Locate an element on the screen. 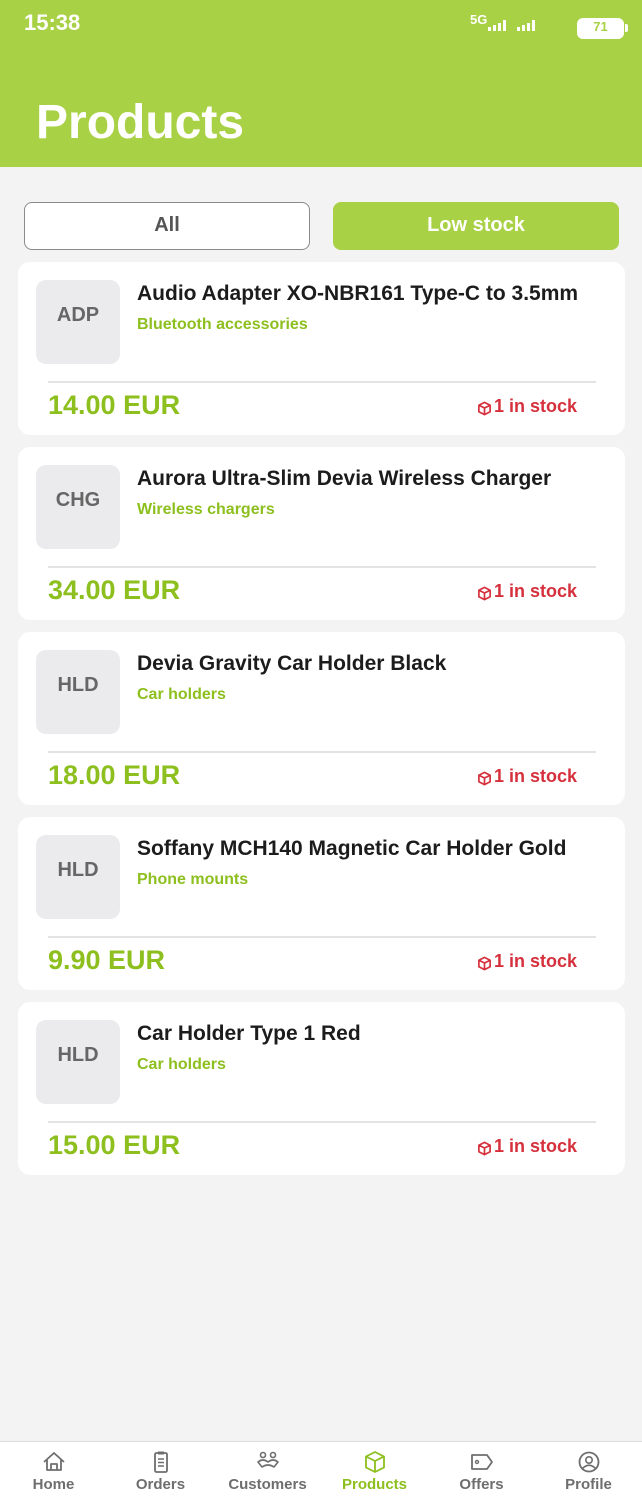 The height and width of the screenshot is (1500, 642). nav-profile: Profile is located at coordinates (588, 1471).